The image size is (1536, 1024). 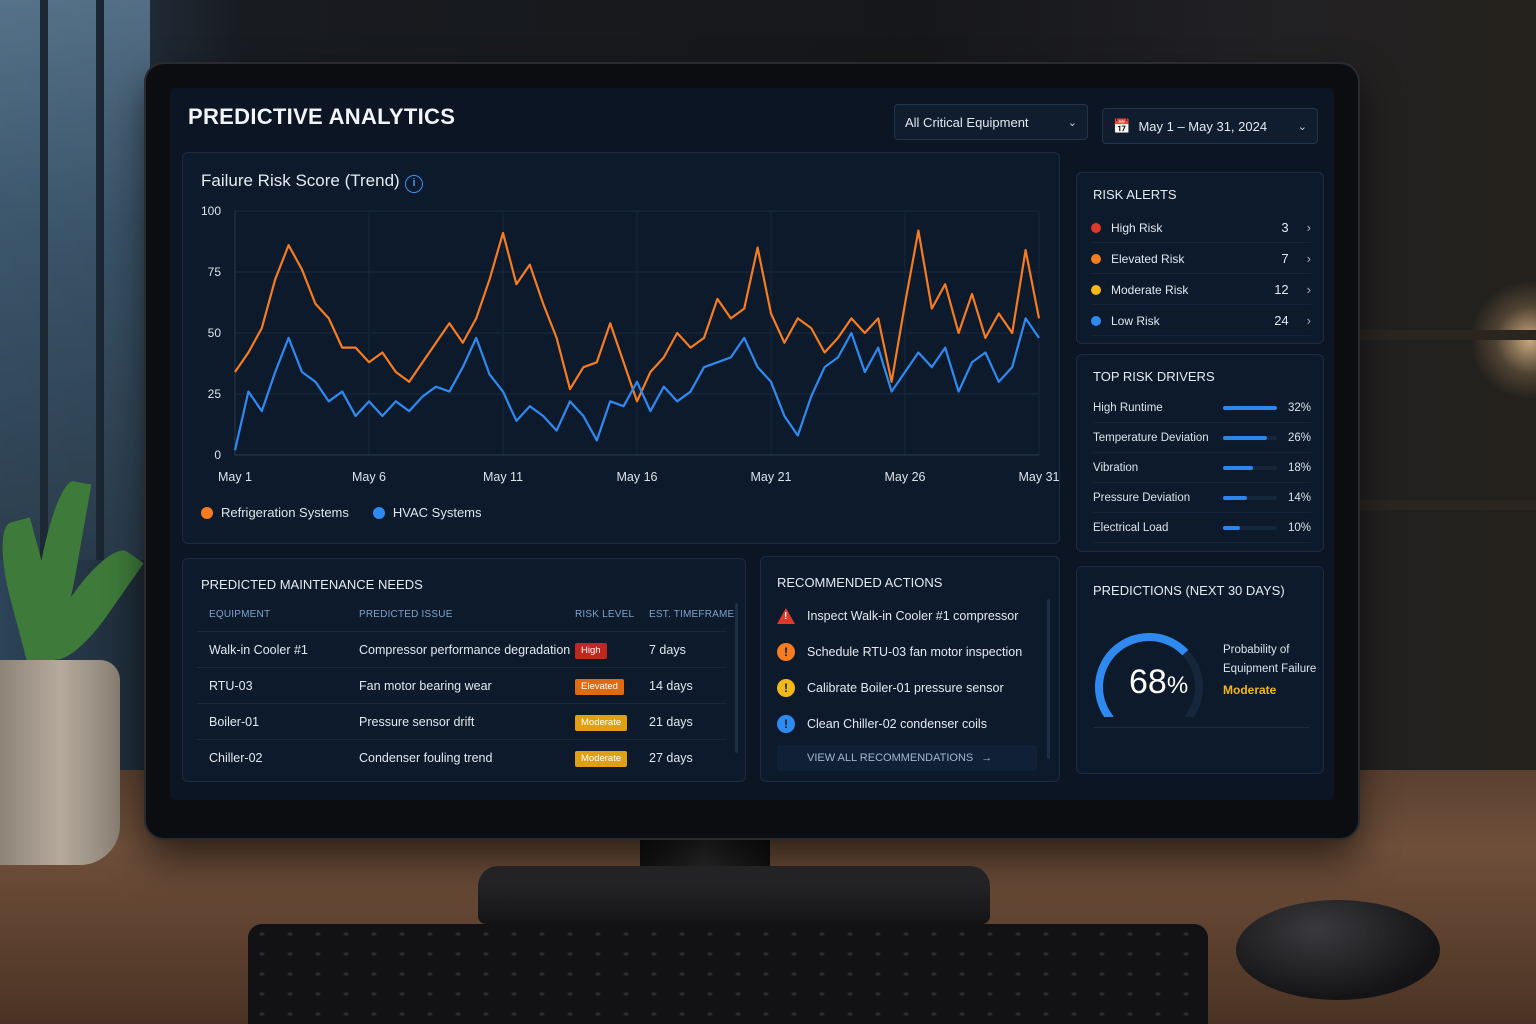 I want to click on view-all-label: VIEW ALL RECOMMENDATIONS, so click(x=890, y=758).